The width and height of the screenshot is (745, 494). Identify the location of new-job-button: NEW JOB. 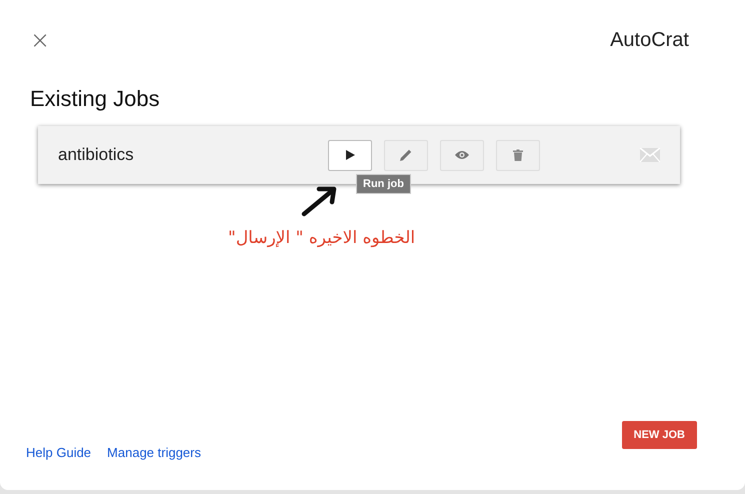
(659, 435).